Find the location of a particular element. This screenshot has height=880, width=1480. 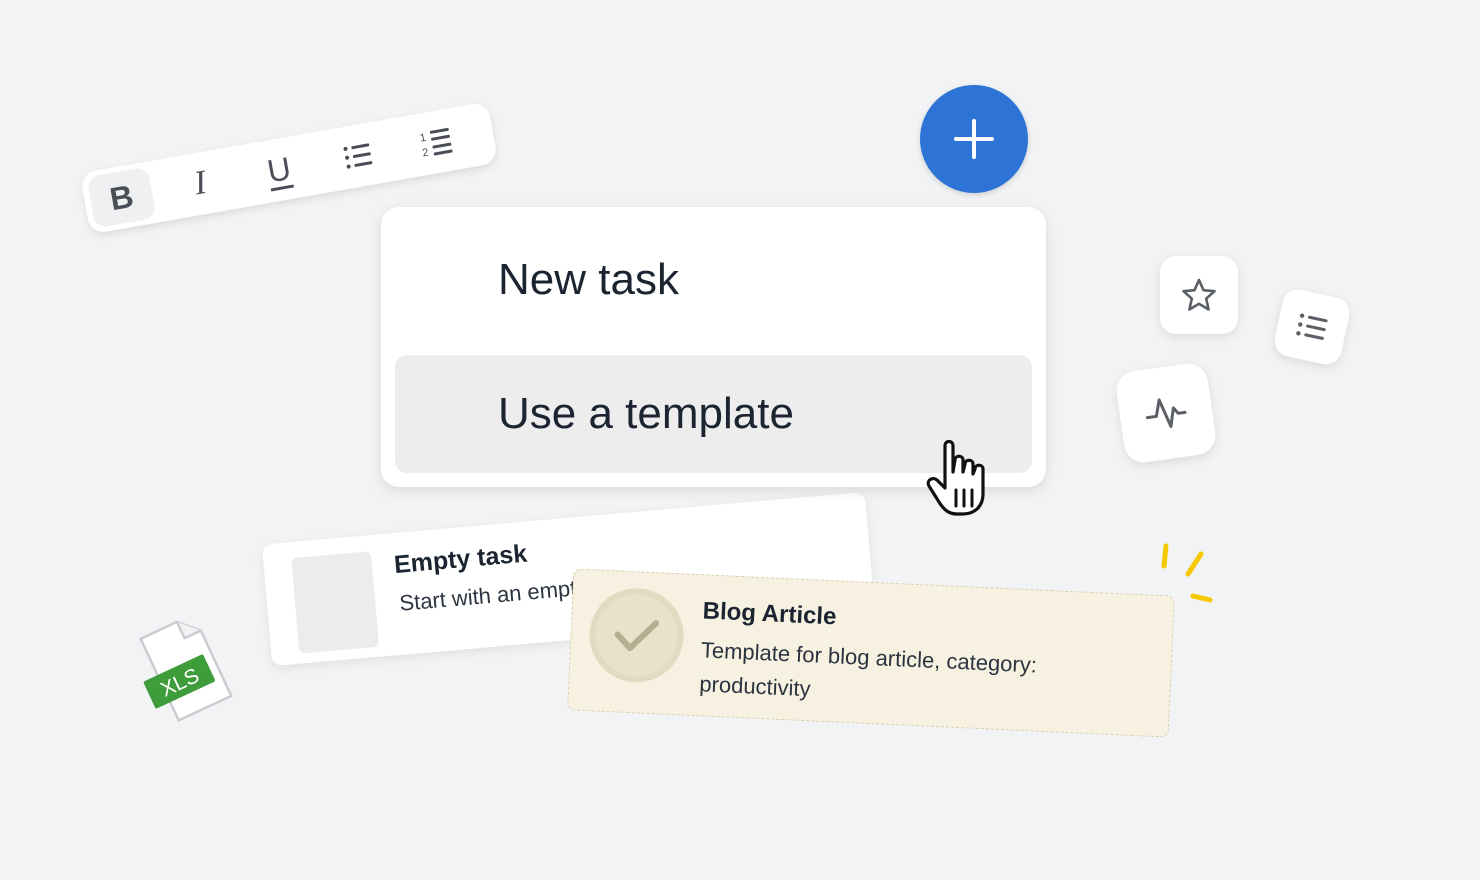

star-icon is located at coordinates (1199, 294).